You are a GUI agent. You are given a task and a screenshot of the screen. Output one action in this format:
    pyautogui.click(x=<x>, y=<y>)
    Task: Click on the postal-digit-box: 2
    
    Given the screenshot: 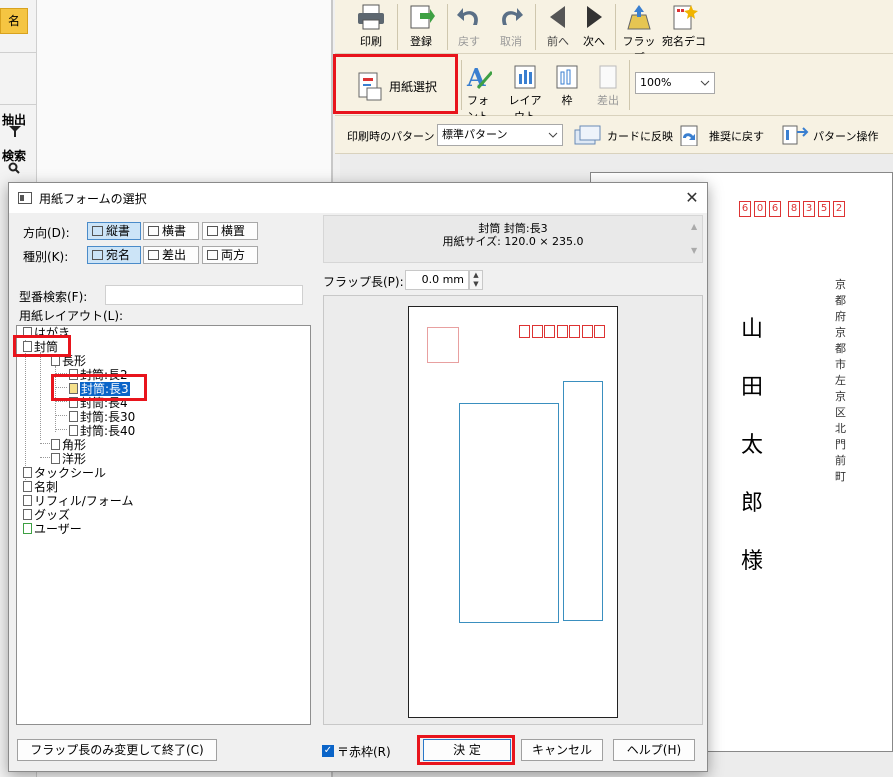 What is the action you would take?
    pyautogui.click(x=839, y=209)
    